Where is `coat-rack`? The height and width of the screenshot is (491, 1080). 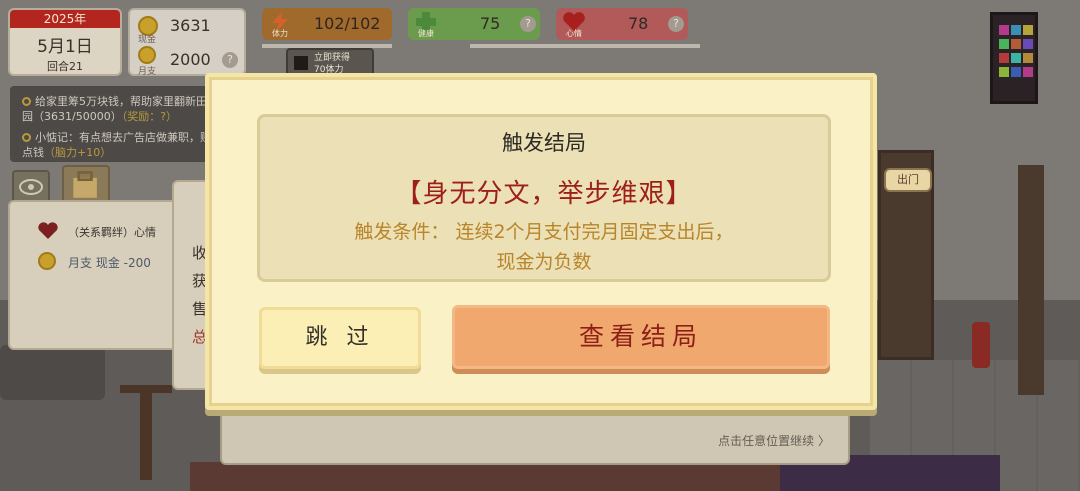
coat-rack is located at coordinates (146, 432).